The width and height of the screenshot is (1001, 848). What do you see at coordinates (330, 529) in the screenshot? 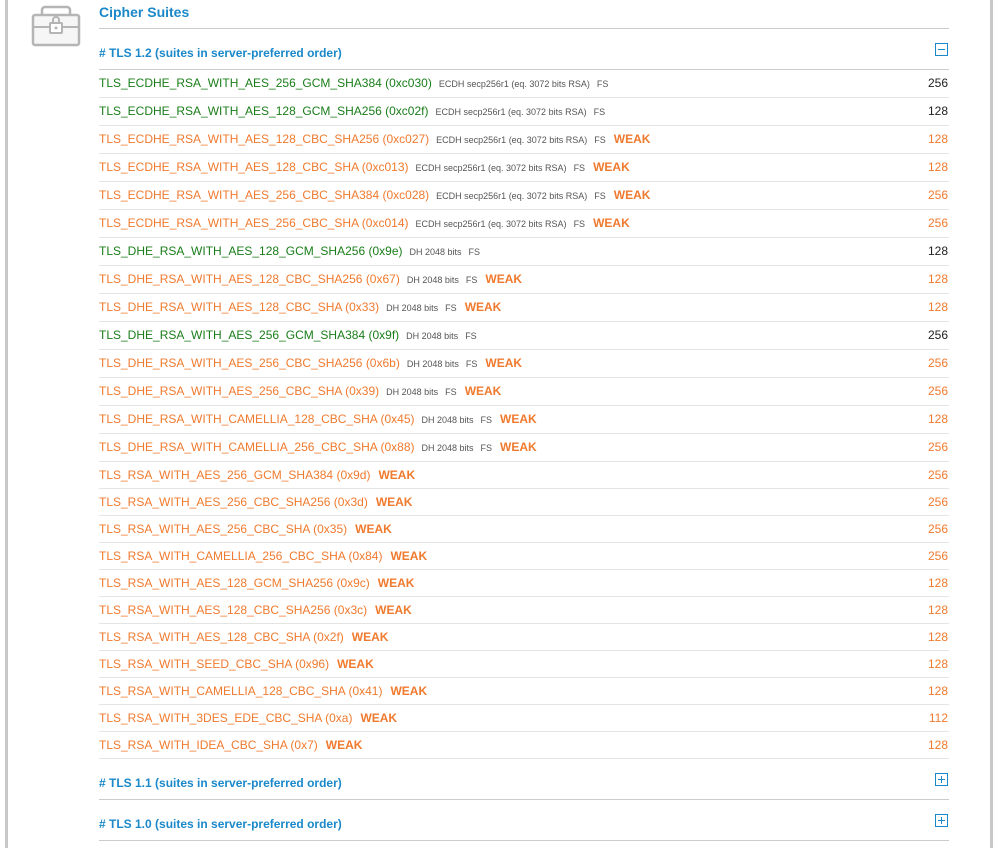
I see `suite-code: (0x35)` at bounding box center [330, 529].